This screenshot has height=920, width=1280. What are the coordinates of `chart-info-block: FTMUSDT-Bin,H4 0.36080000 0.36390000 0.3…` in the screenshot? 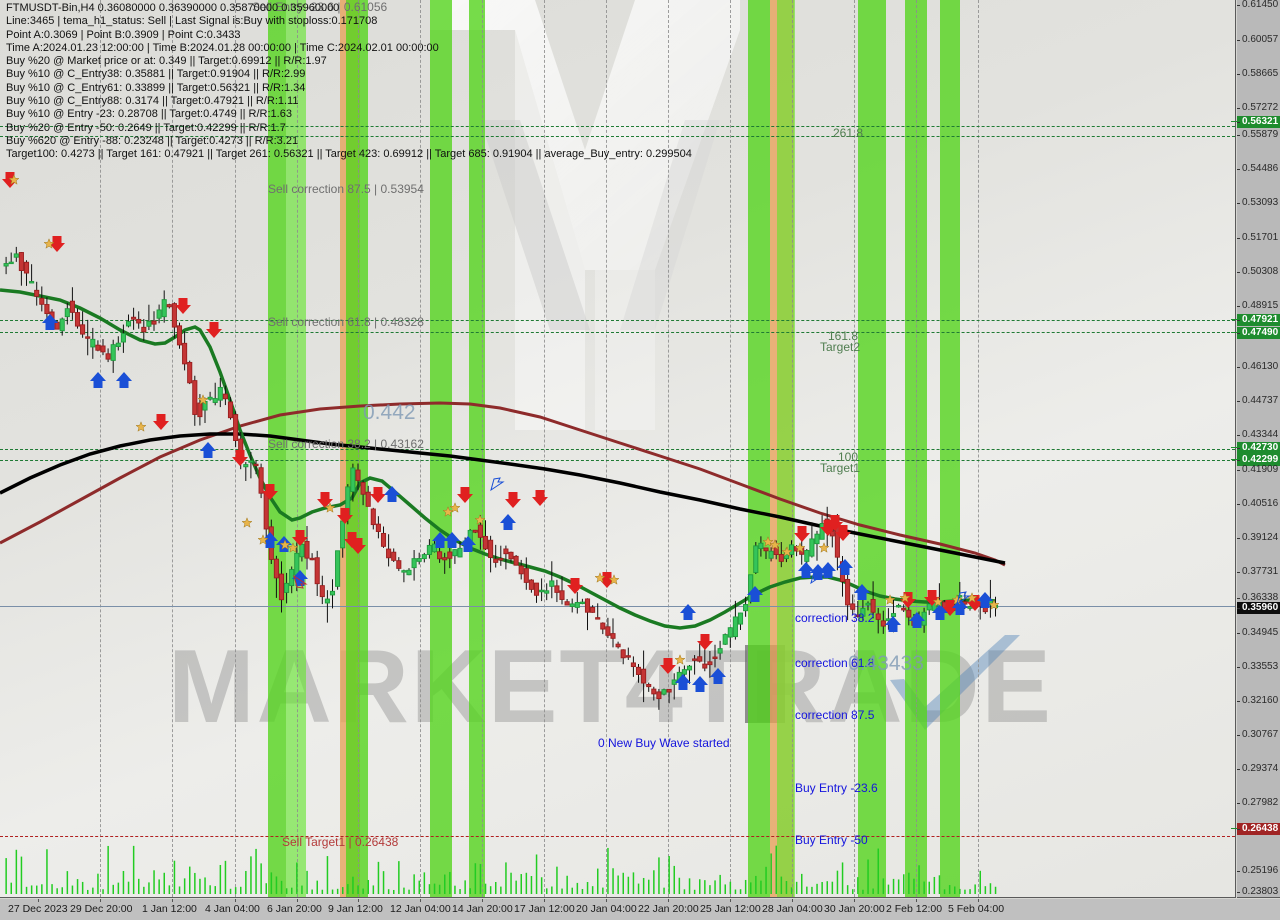 It's located at (349, 82).